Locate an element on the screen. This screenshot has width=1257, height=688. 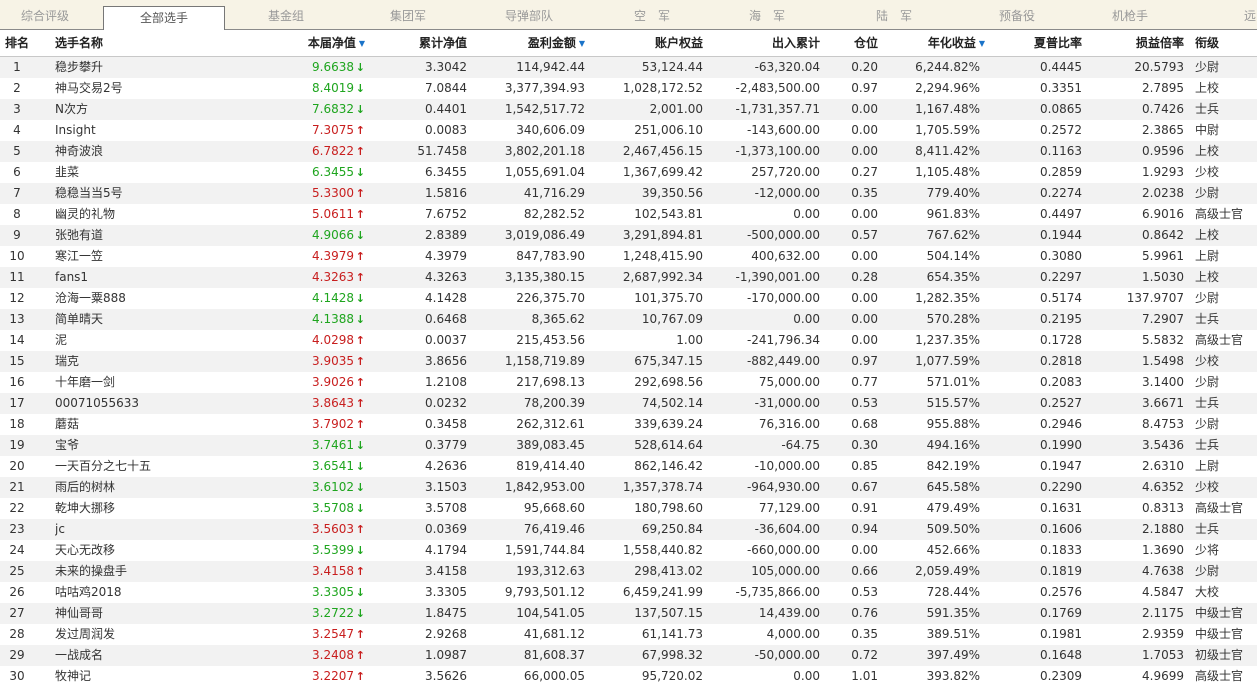
cell-player-name: 发过周润发 is located at coordinates (130, 634).